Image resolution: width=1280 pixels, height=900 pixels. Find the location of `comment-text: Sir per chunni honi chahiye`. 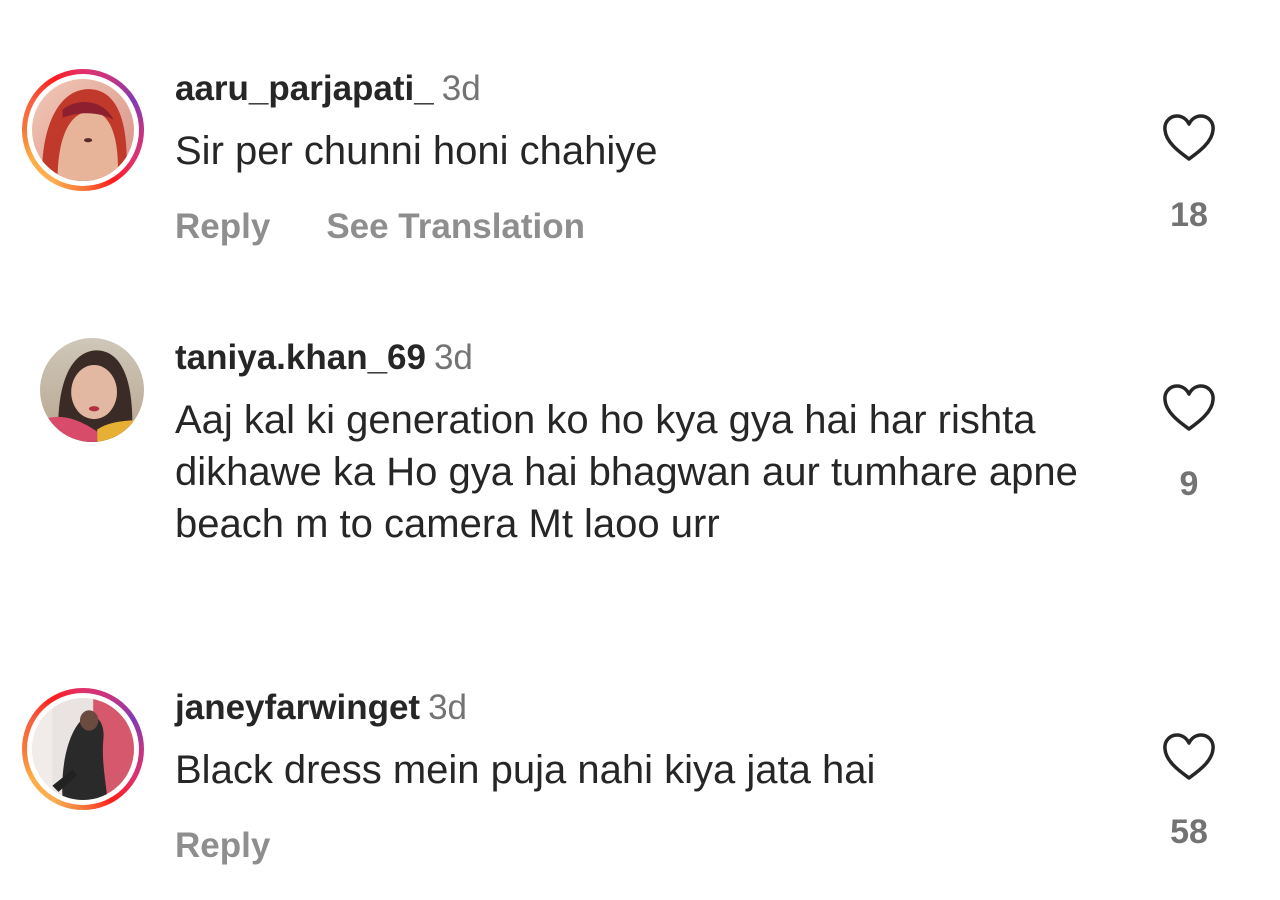

comment-text: Sir per chunni honi chahiye is located at coordinates (416, 151).